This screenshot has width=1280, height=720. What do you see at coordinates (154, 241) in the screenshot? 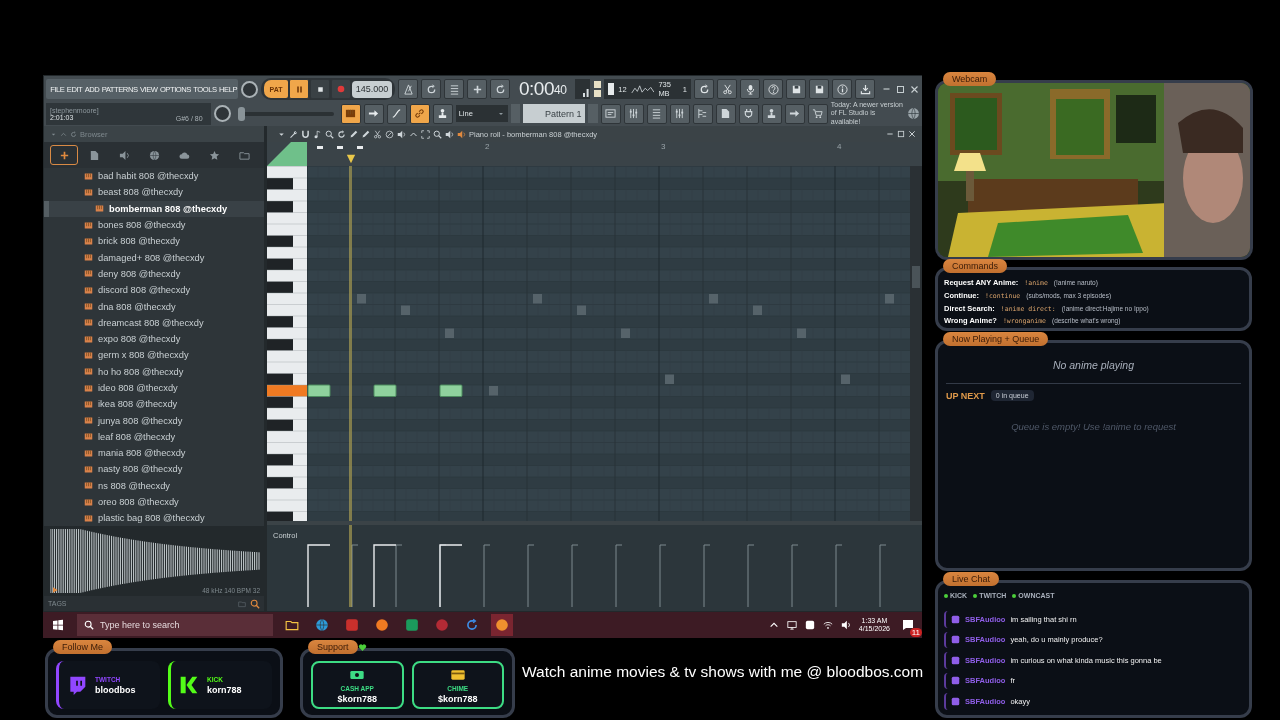
I see `browser-item: brick 808 @thecxdy` at bounding box center [154, 241].